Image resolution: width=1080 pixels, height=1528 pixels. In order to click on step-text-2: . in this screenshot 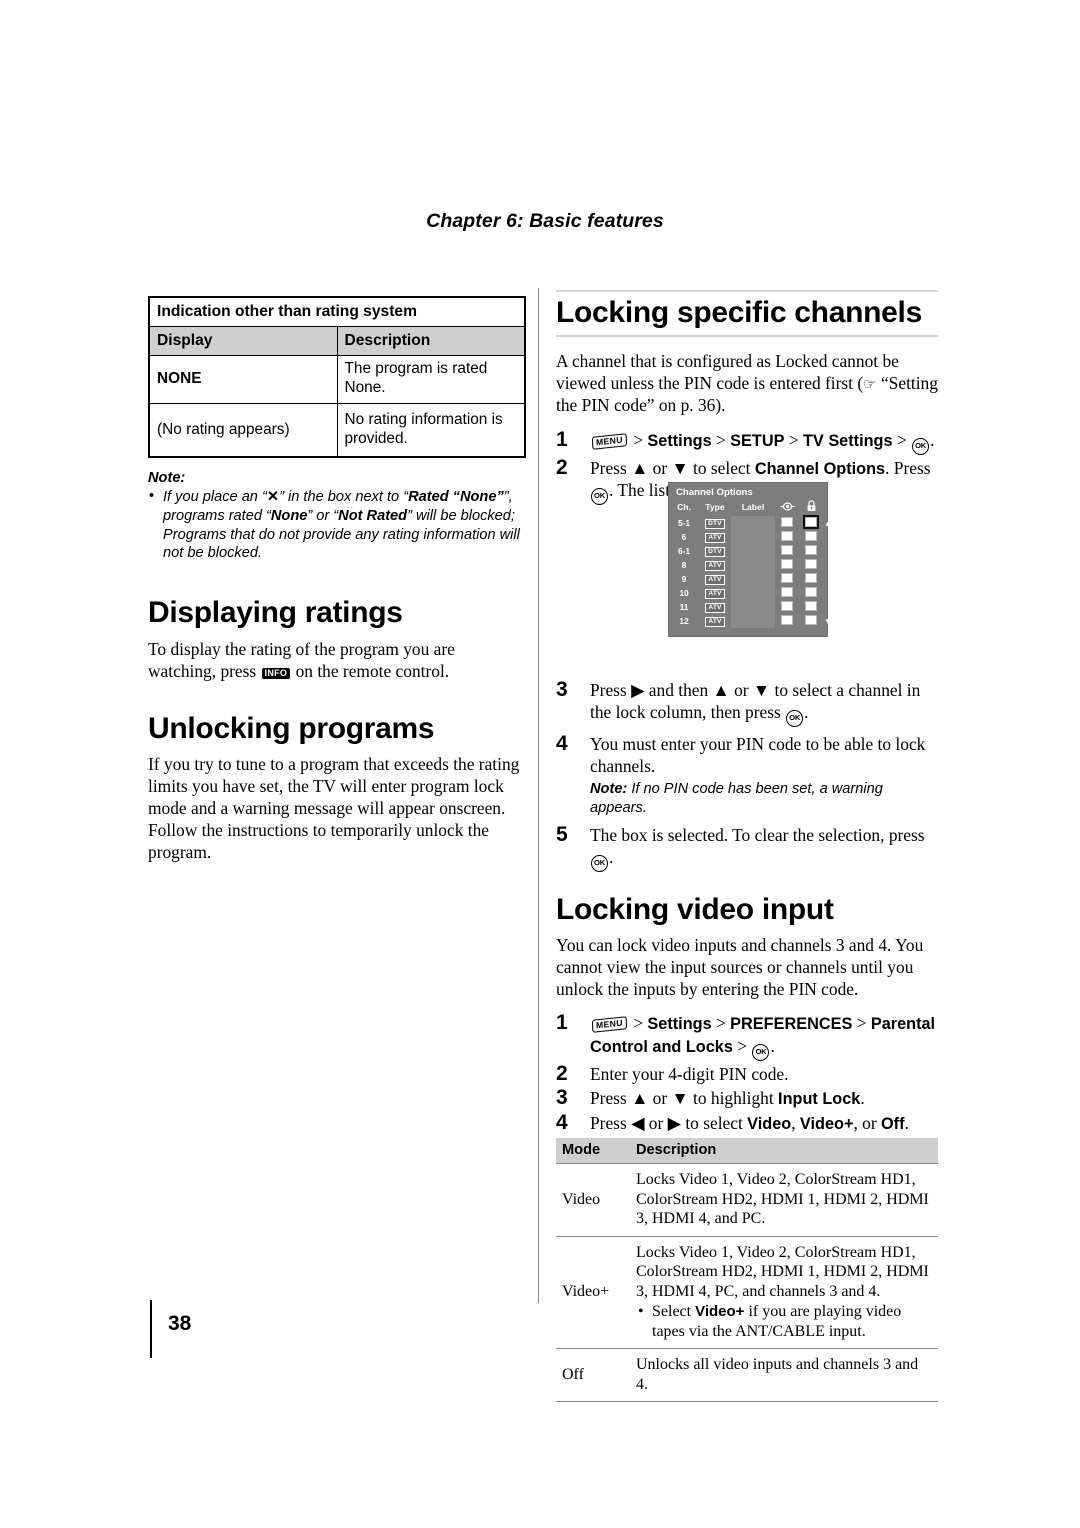, I will do `click(806, 712)`.